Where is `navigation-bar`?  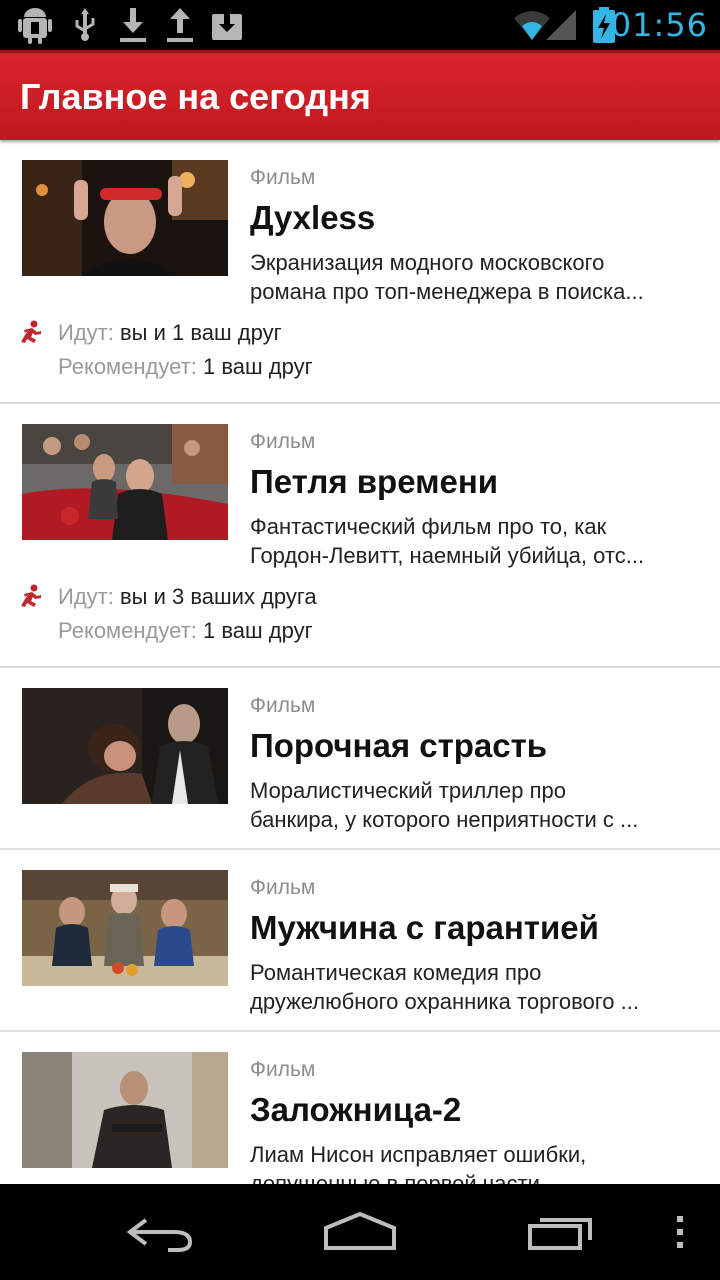
navigation-bar is located at coordinates (360, 1232).